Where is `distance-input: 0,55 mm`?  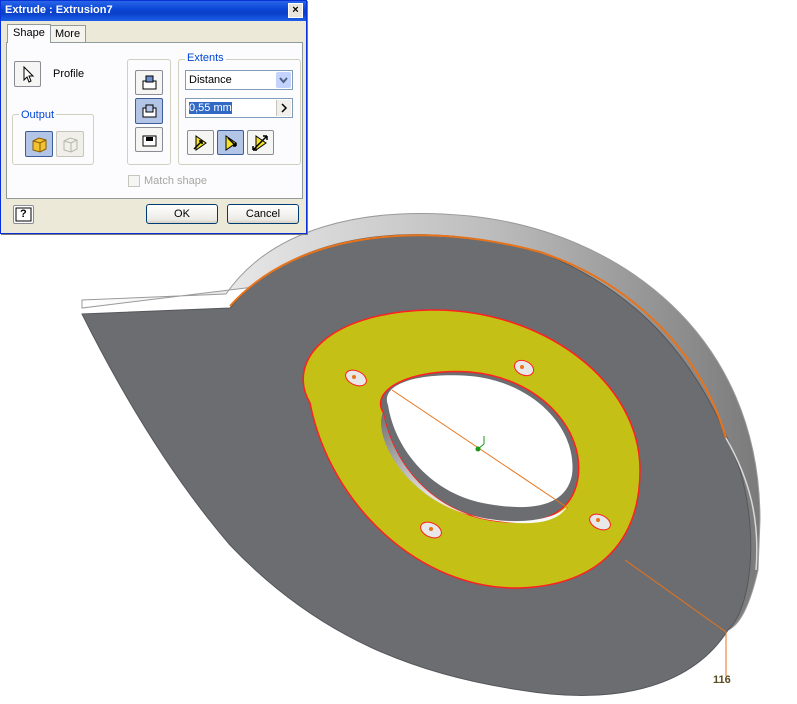
distance-input: 0,55 mm is located at coordinates (239, 108).